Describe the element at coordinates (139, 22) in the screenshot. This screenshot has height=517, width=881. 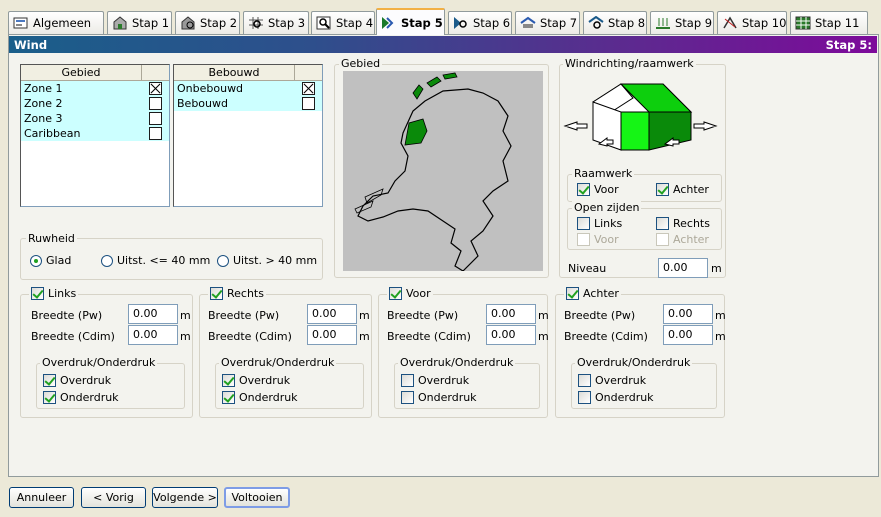
I see `tab-stap-1: Stap 1` at that location.